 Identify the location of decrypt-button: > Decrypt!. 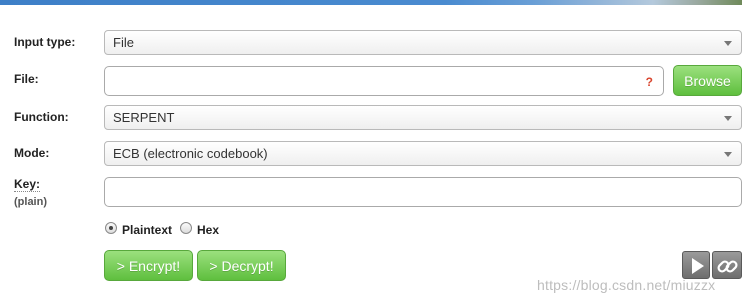
(241, 265).